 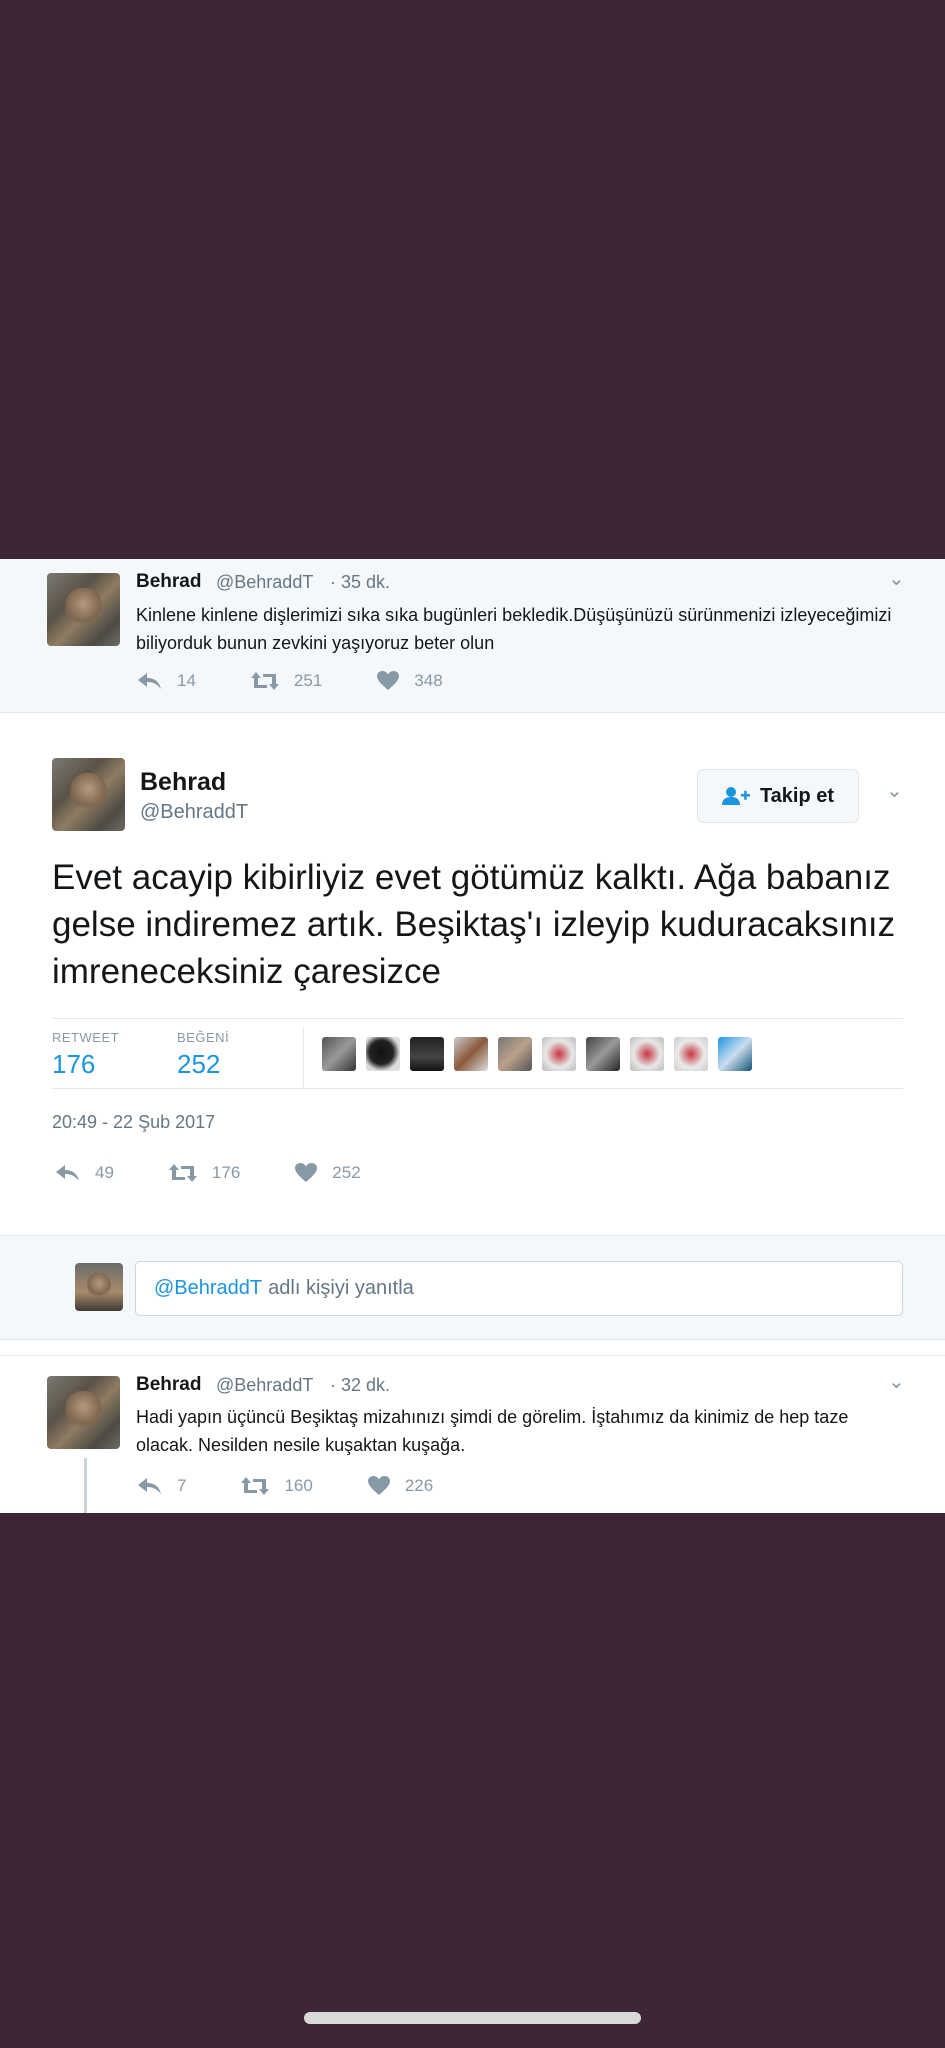 What do you see at coordinates (298, 1485) in the screenshot?
I see `retweet-count: 160` at bounding box center [298, 1485].